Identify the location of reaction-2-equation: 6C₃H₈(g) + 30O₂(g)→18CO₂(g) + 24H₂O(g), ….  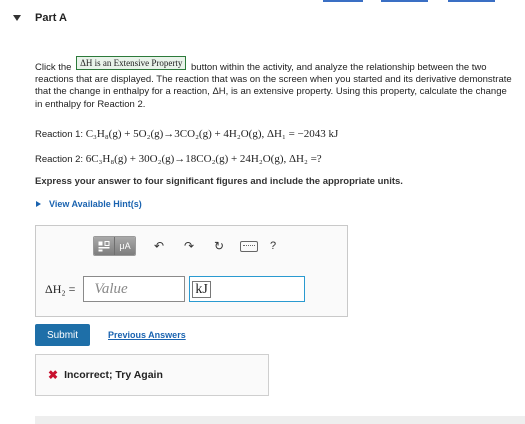
(203, 159).